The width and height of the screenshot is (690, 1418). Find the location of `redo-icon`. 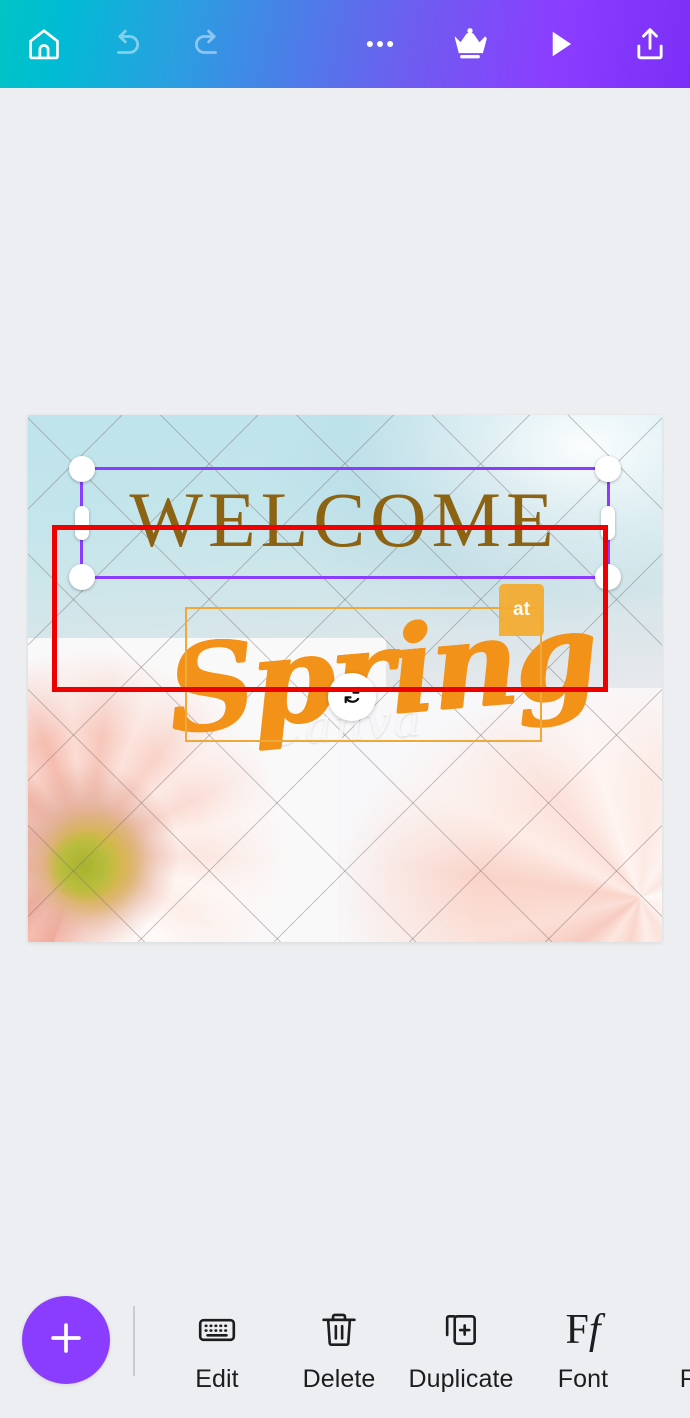

redo-icon is located at coordinates (208, 44).